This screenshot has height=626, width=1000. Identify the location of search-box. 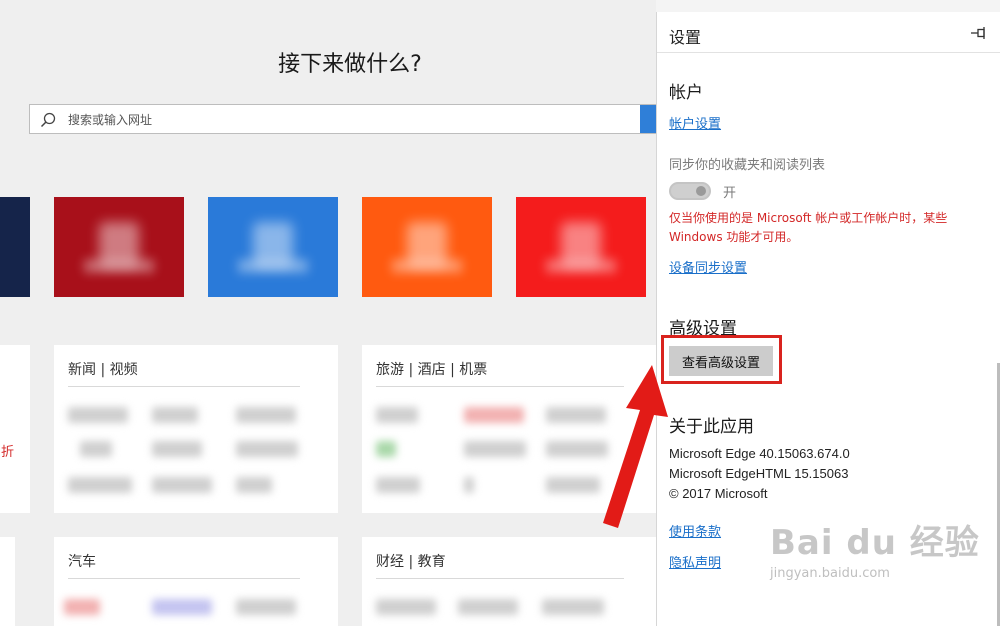
(342, 119).